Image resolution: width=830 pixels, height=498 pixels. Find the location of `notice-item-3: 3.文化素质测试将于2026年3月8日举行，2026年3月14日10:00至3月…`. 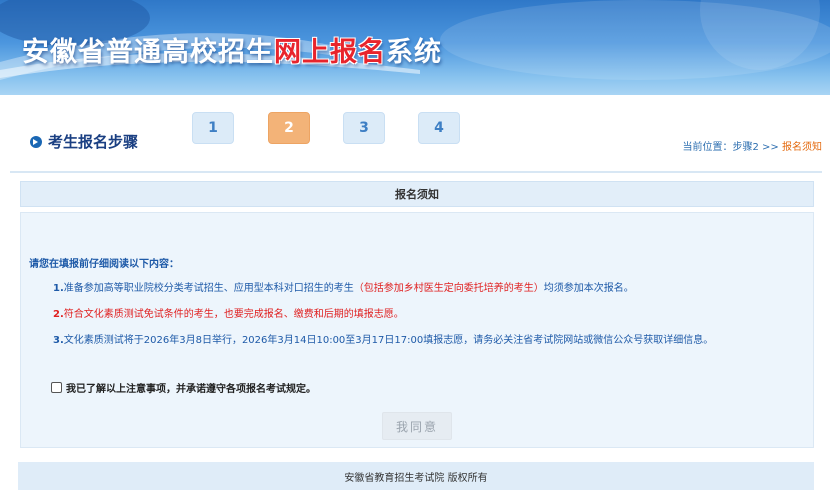

notice-item-3: 3.文化素质测试将于2026年3月8日举行，2026年3月14日10:00至3月… is located at coordinates (383, 340).